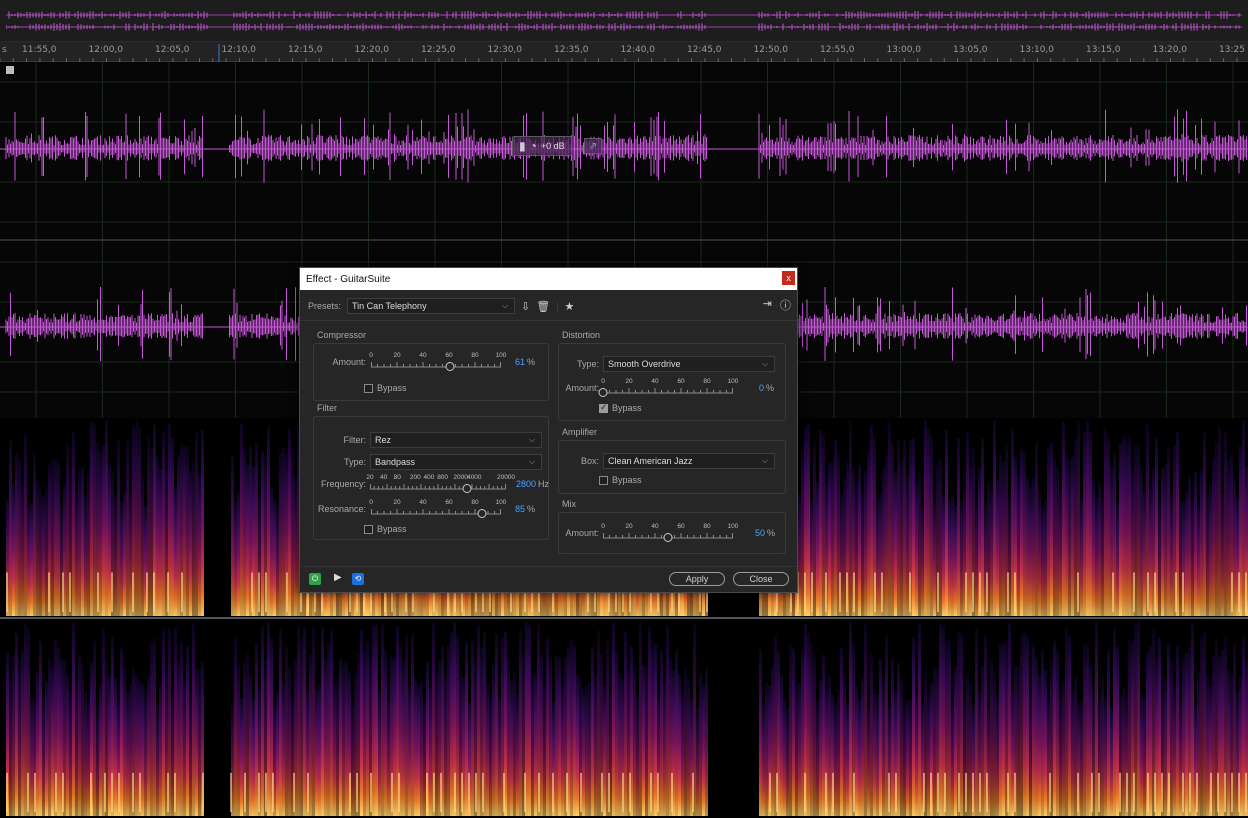 The image size is (1248, 818). I want to click on filter-type-select: Bandpass ⌵, so click(456, 462).